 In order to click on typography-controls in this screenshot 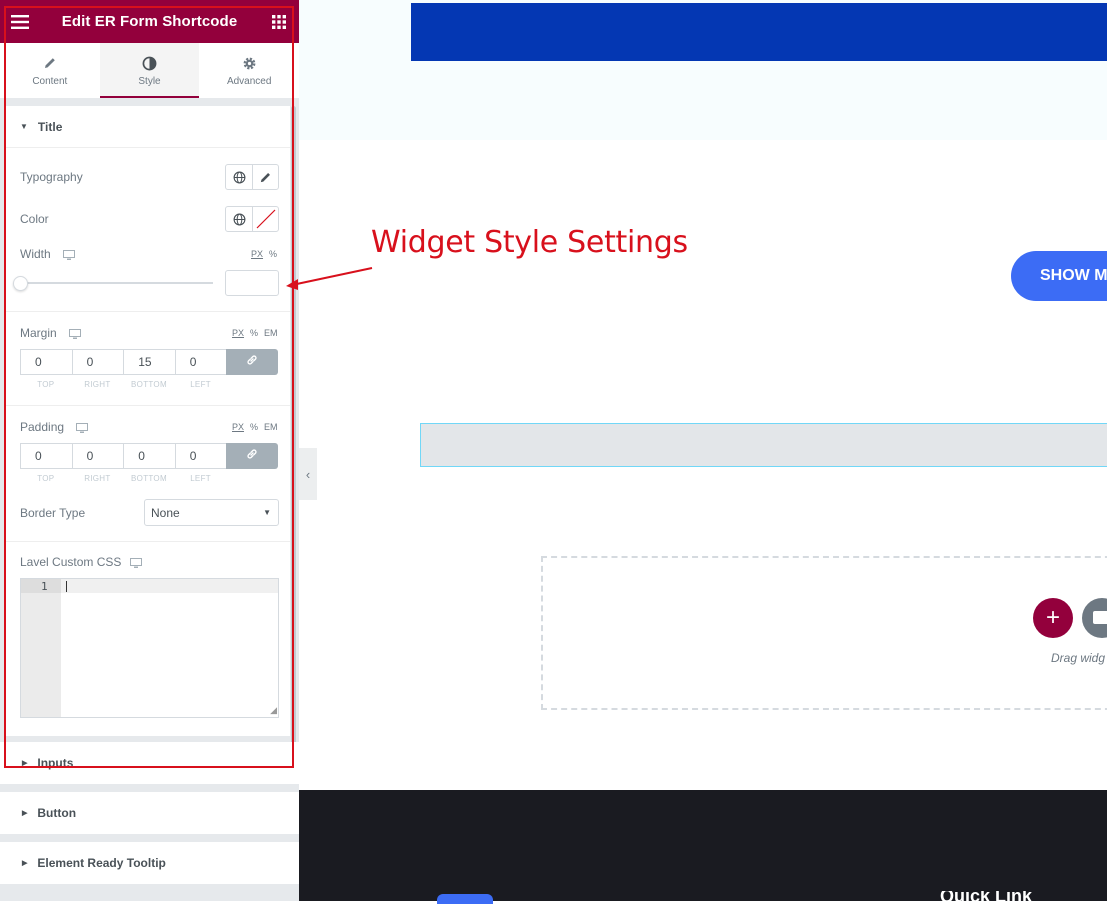, I will do `click(252, 177)`.